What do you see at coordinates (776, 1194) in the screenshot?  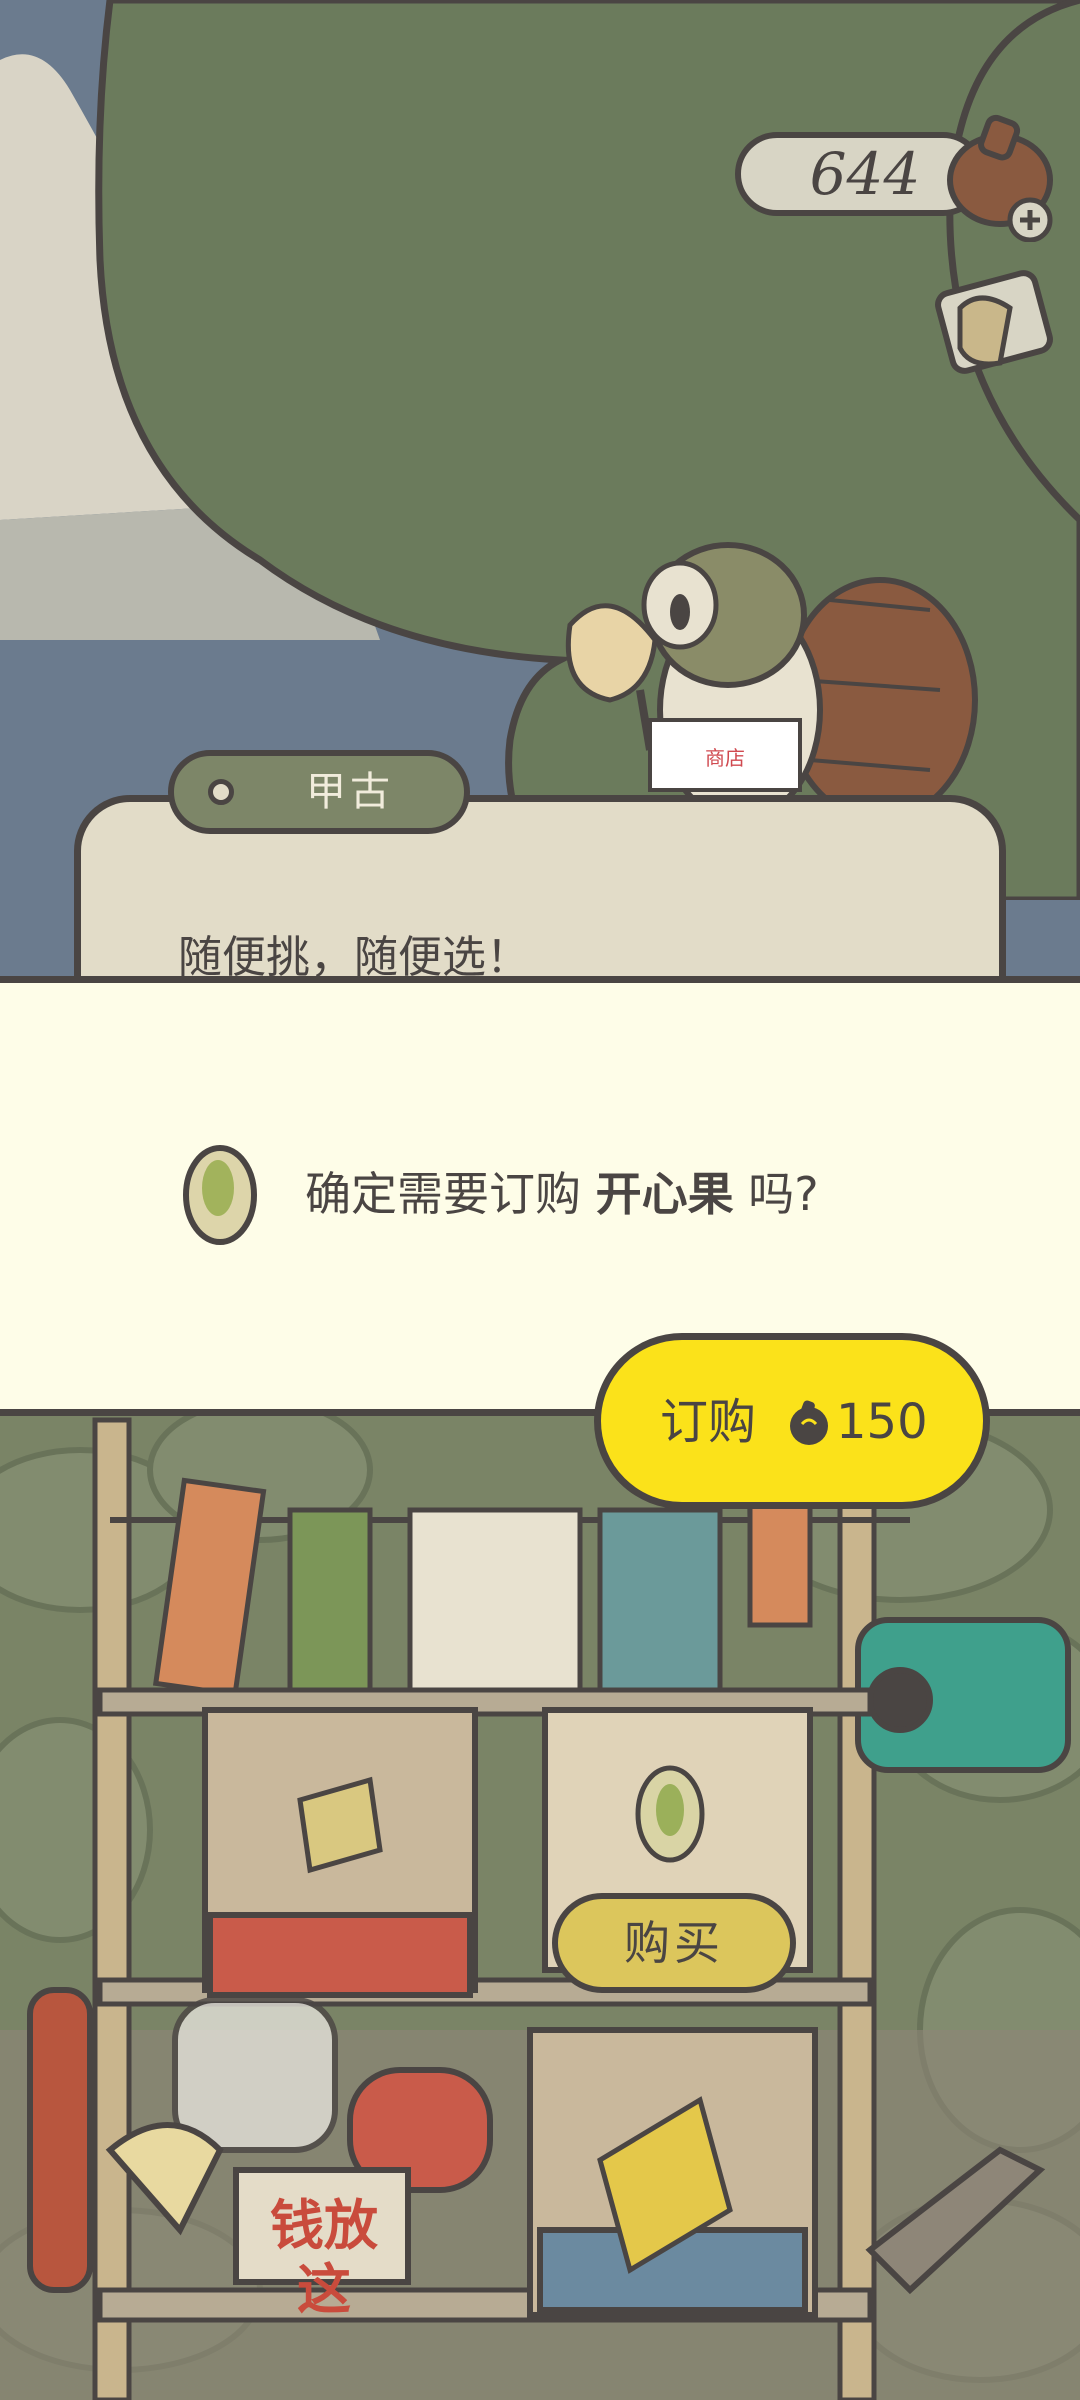 I see `confirm-suffix: 吗?` at bounding box center [776, 1194].